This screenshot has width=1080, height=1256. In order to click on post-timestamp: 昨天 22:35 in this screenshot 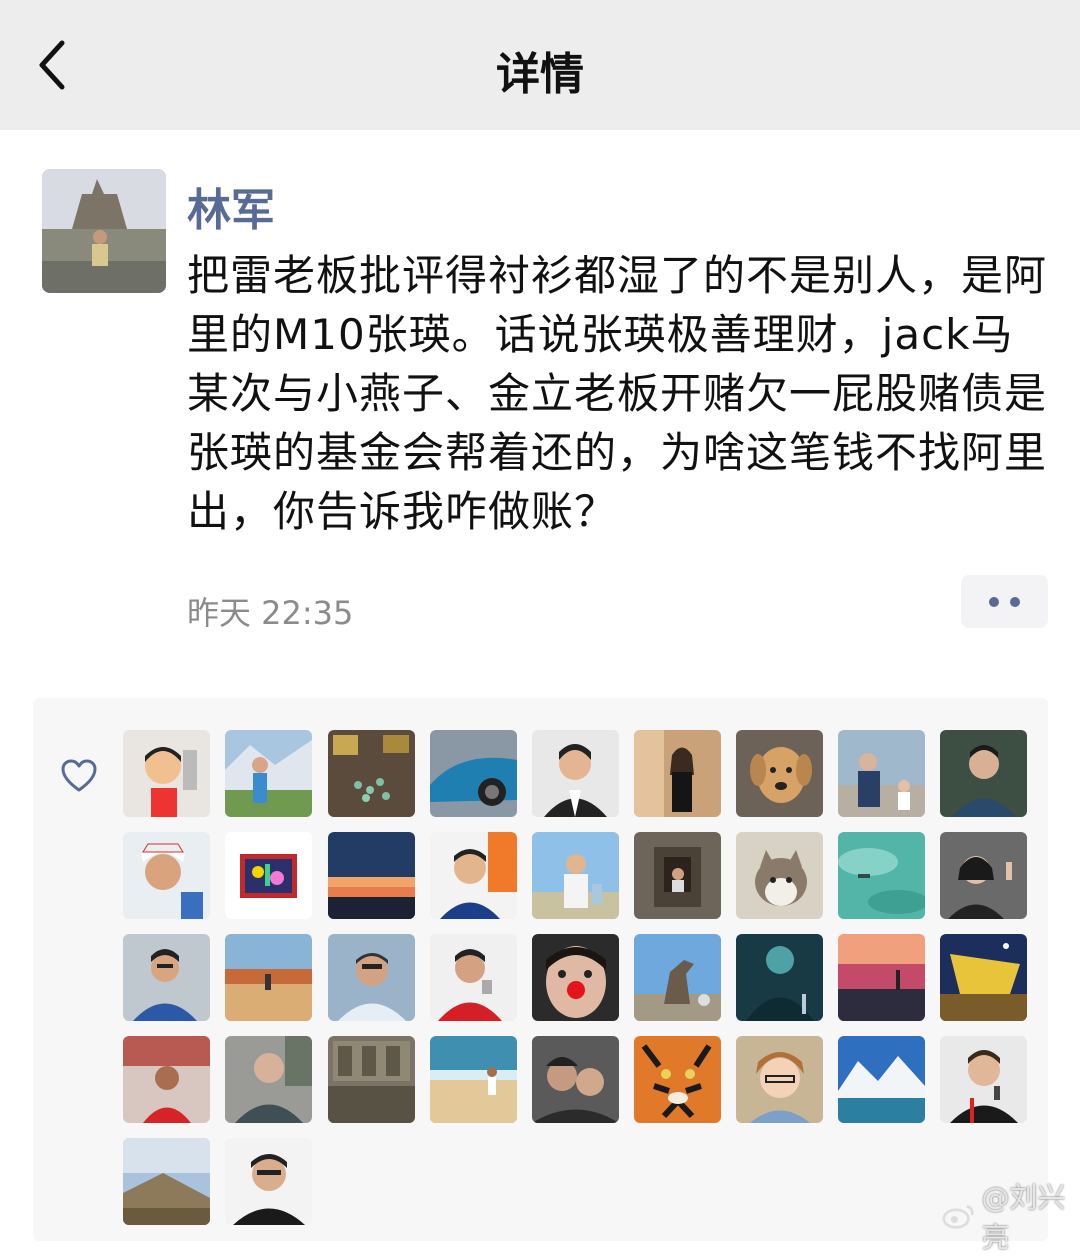, I will do `click(270, 613)`.